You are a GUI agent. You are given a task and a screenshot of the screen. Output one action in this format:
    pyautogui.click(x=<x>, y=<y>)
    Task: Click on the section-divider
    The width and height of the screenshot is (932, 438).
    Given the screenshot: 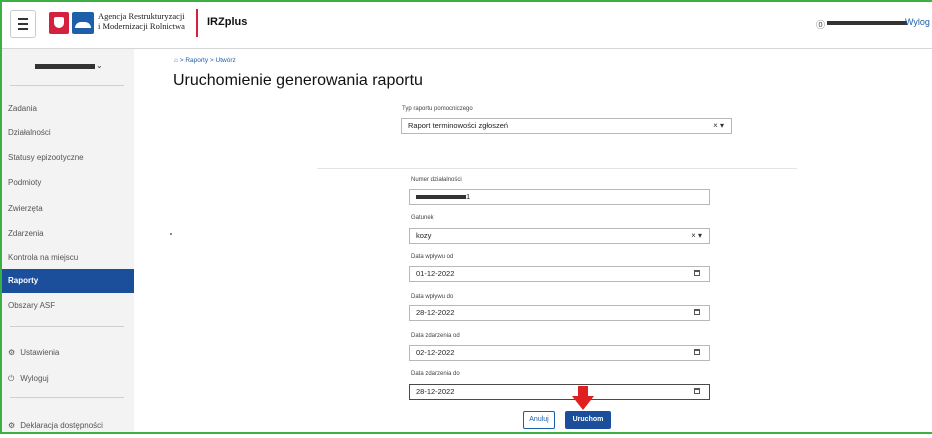 What is the action you would take?
    pyautogui.click(x=557, y=168)
    